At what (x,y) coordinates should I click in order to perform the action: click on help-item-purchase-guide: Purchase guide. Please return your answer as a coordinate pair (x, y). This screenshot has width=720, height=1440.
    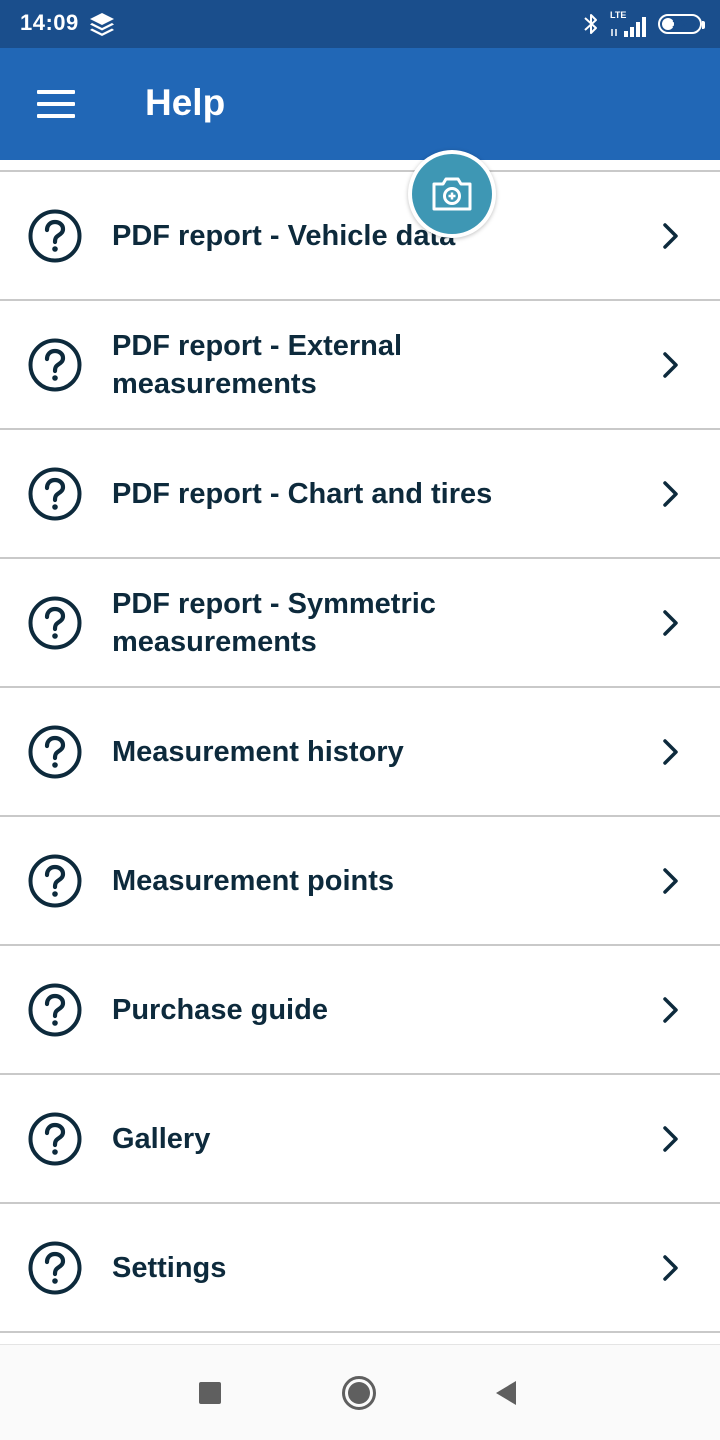
    Looking at the image, I should click on (360, 1010).